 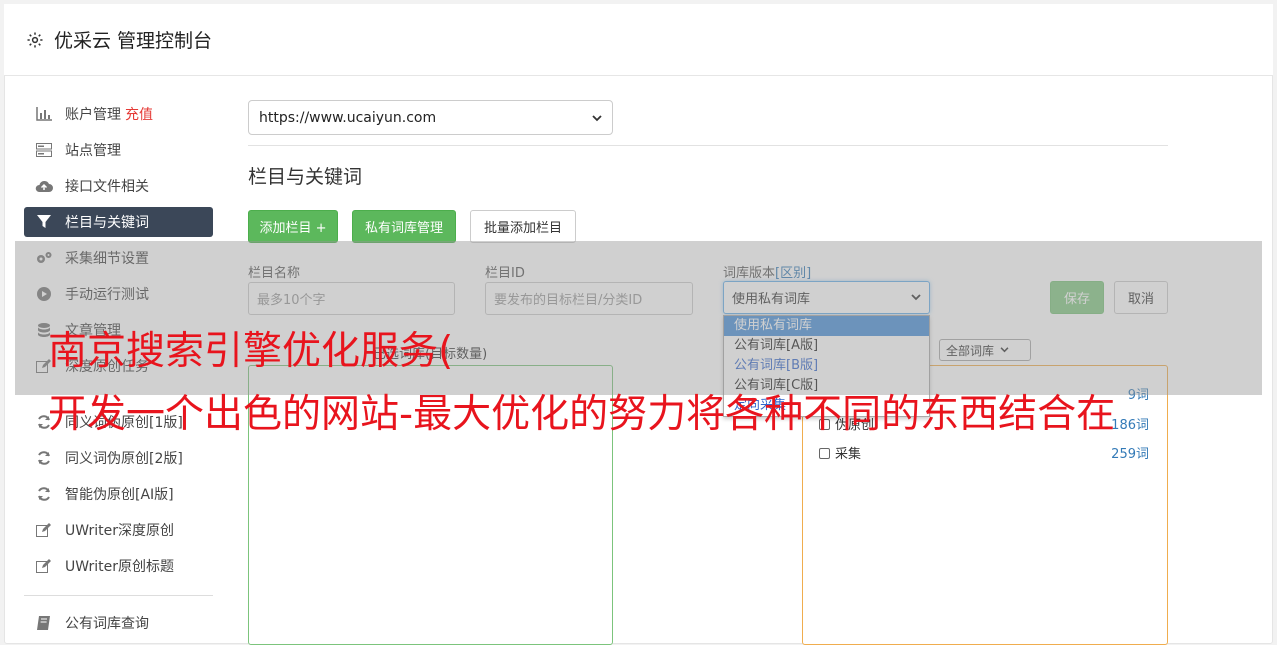 What do you see at coordinates (44, 186) in the screenshot?
I see `cloud-upload-icon` at bounding box center [44, 186].